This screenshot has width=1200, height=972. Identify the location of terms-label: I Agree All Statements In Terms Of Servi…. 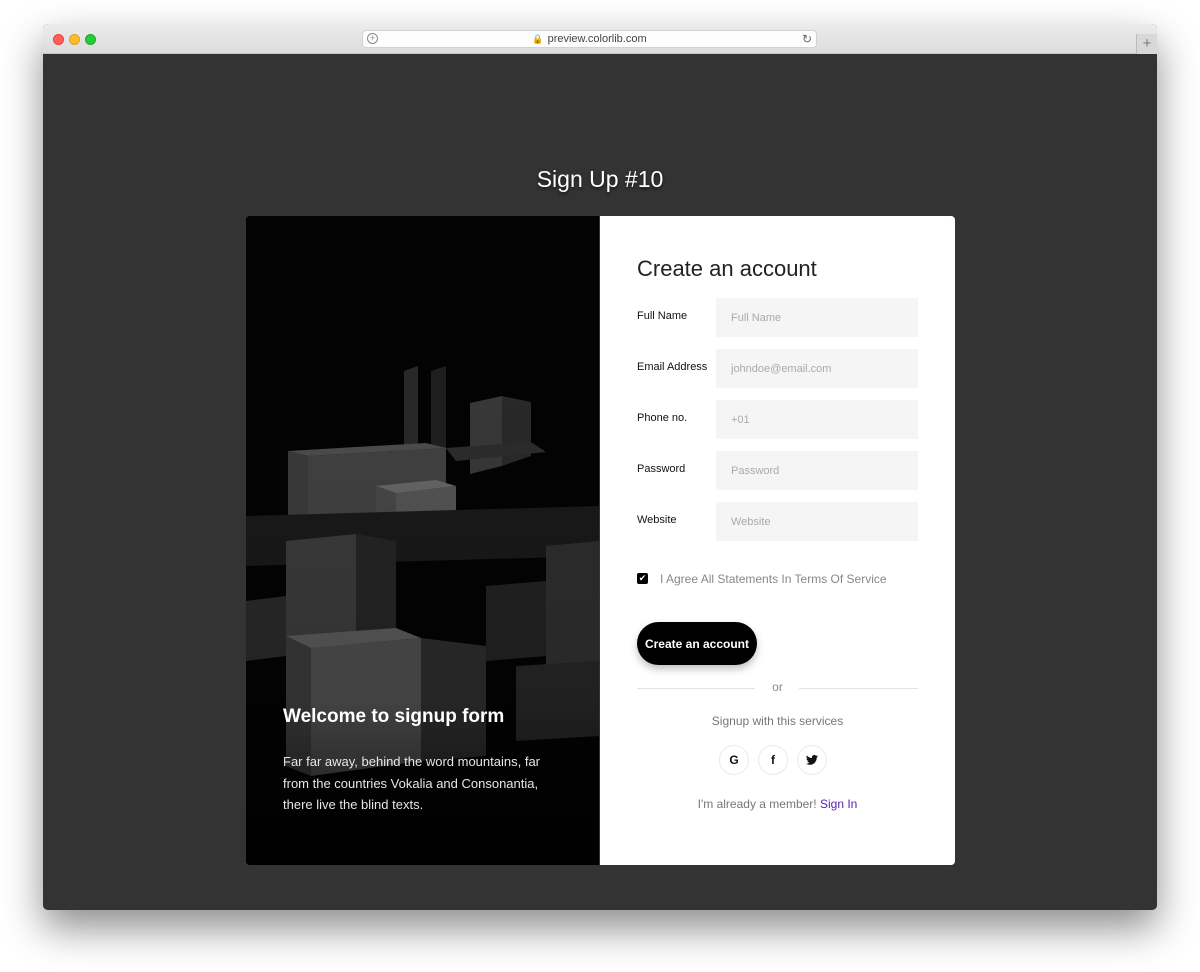
(773, 579).